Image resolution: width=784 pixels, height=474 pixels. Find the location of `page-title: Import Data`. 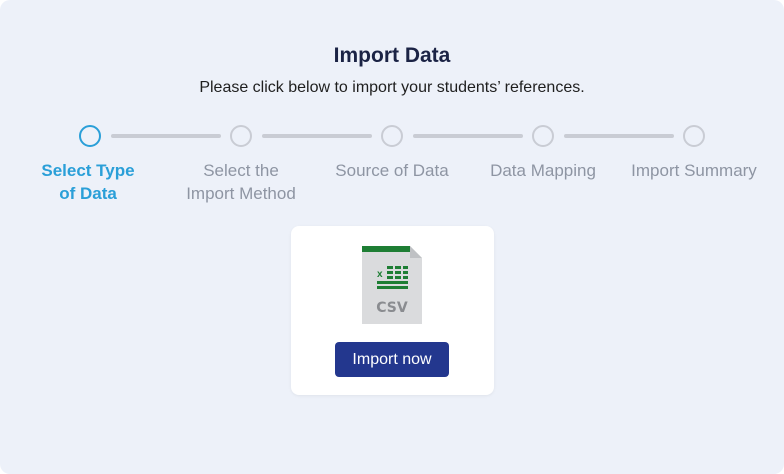

page-title: Import Data is located at coordinates (392, 55).